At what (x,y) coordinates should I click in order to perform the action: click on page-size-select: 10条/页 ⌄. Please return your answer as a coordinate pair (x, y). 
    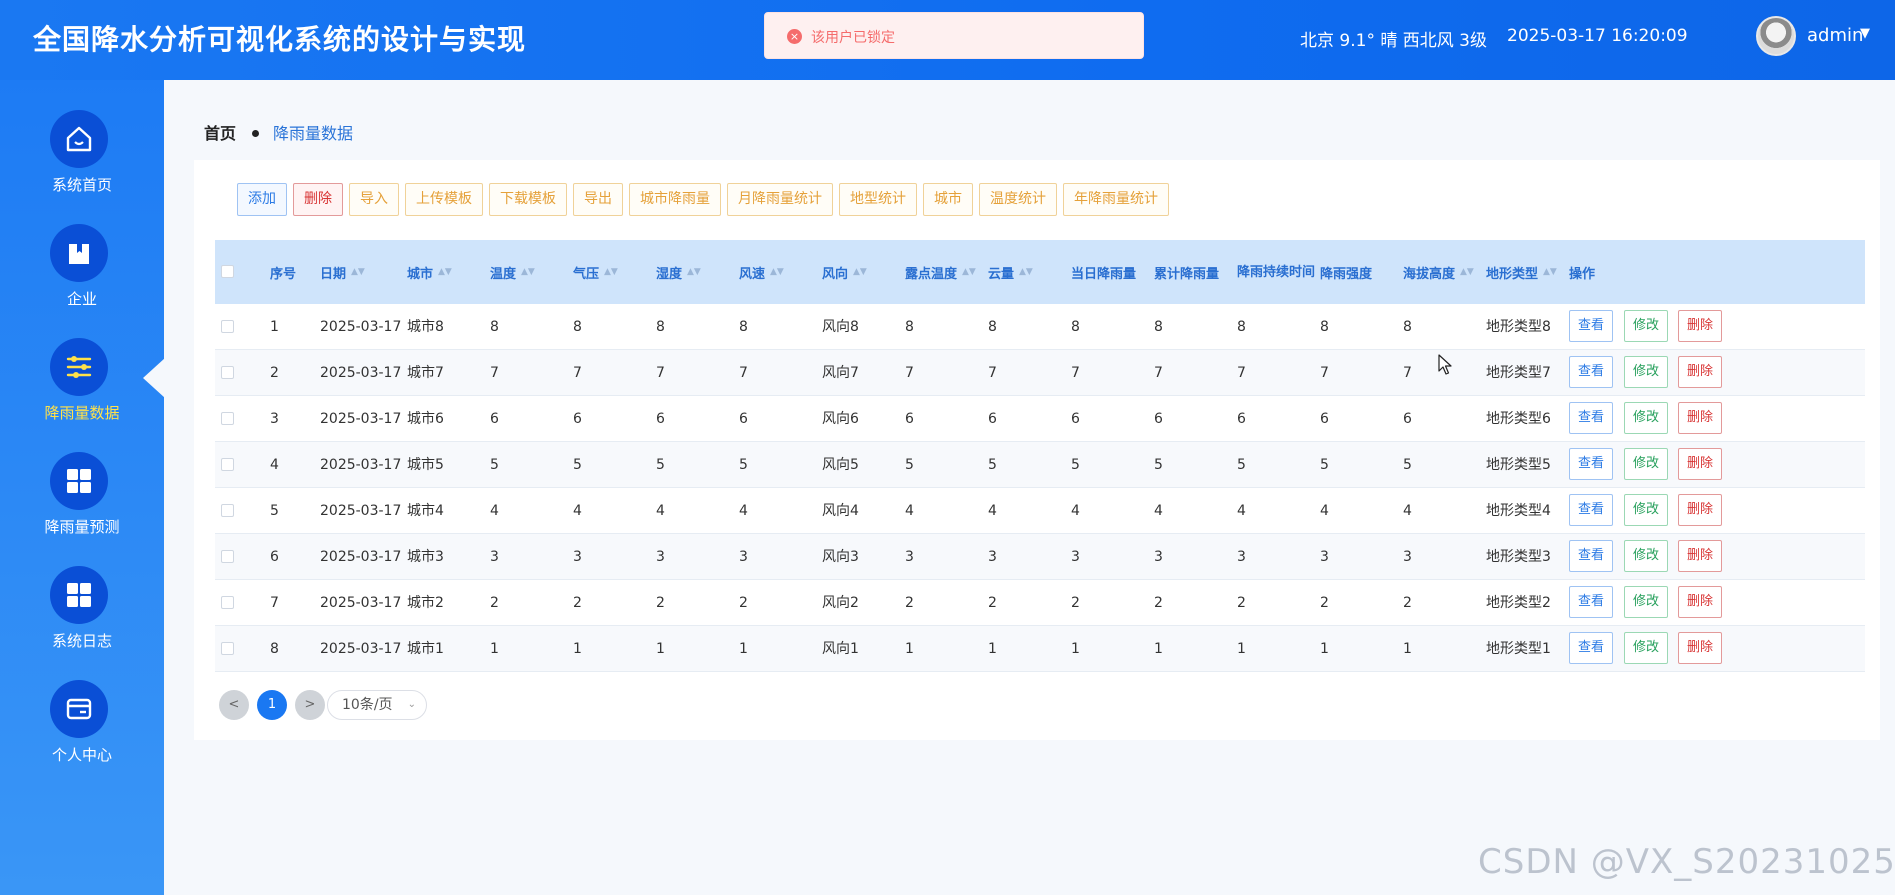
    Looking at the image, I should click on (377, 705).